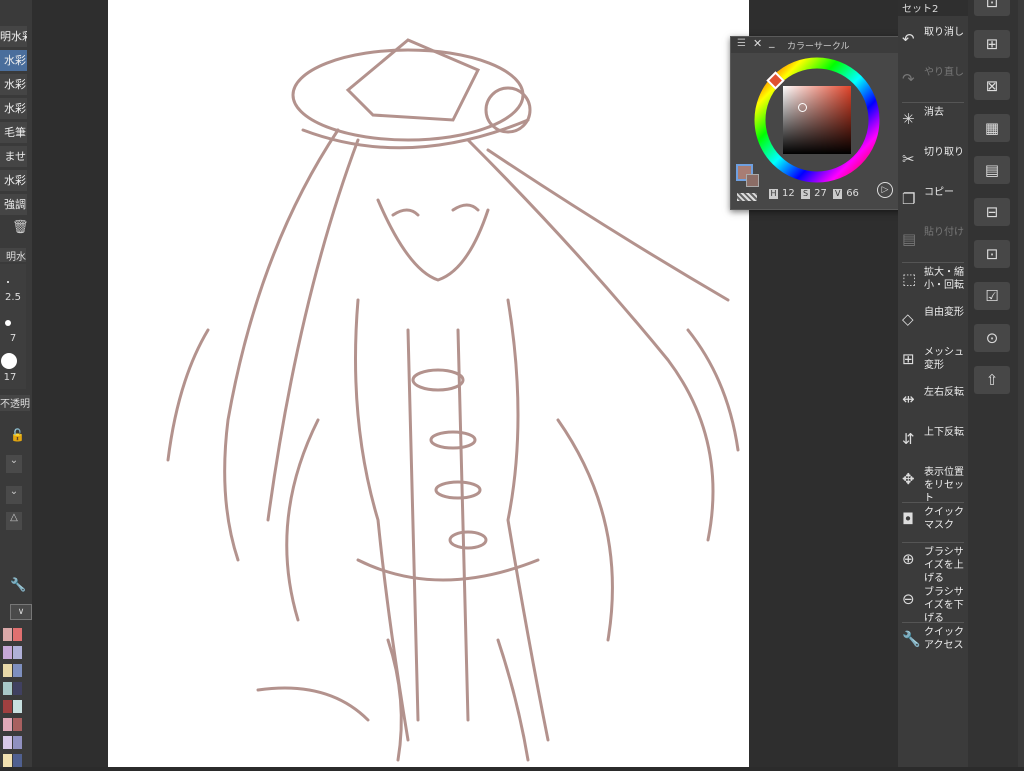 The width and height of the screenshot is (1024, 771). I want to click on target-icon: ⊙, so click(992, 338).